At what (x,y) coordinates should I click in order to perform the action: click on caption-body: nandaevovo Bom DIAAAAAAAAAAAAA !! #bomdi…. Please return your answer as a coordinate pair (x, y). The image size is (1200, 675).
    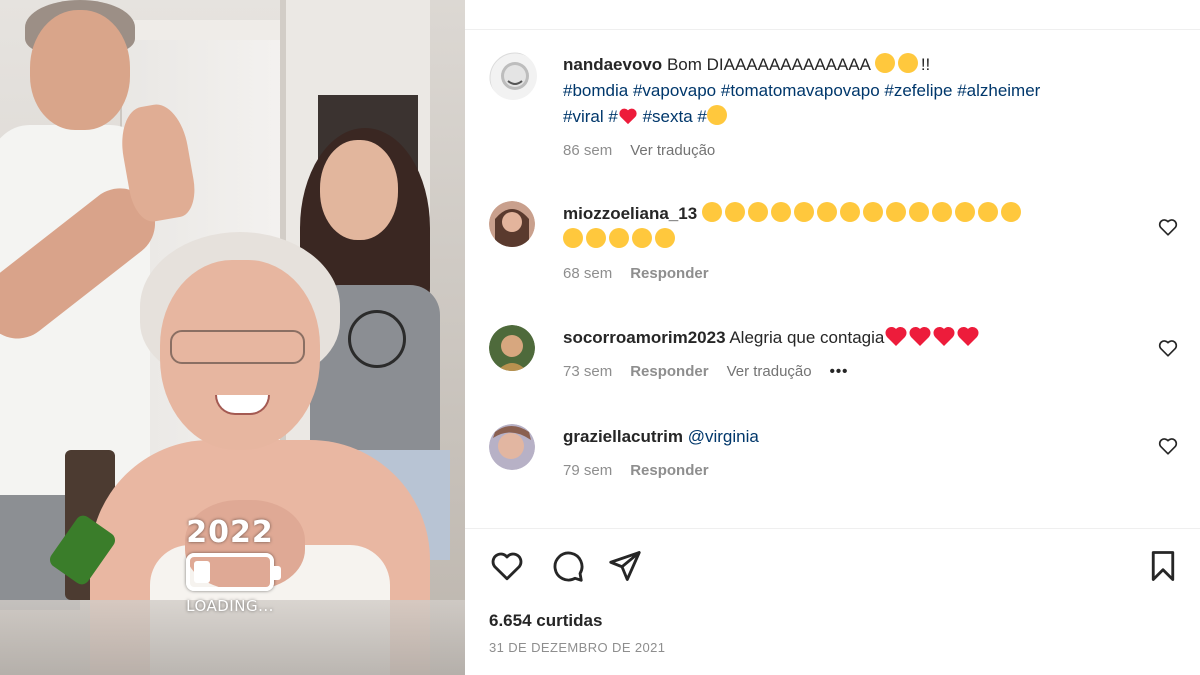
    Looking at the image, I should click on (858, 108).